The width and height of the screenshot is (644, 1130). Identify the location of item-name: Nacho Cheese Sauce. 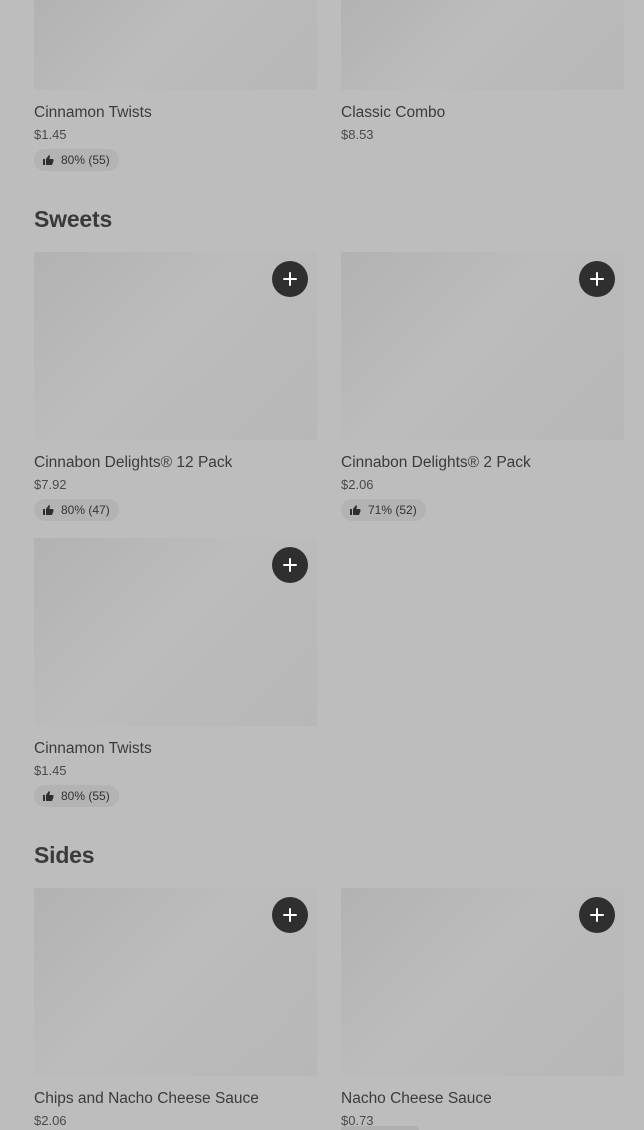
(416, 1098).